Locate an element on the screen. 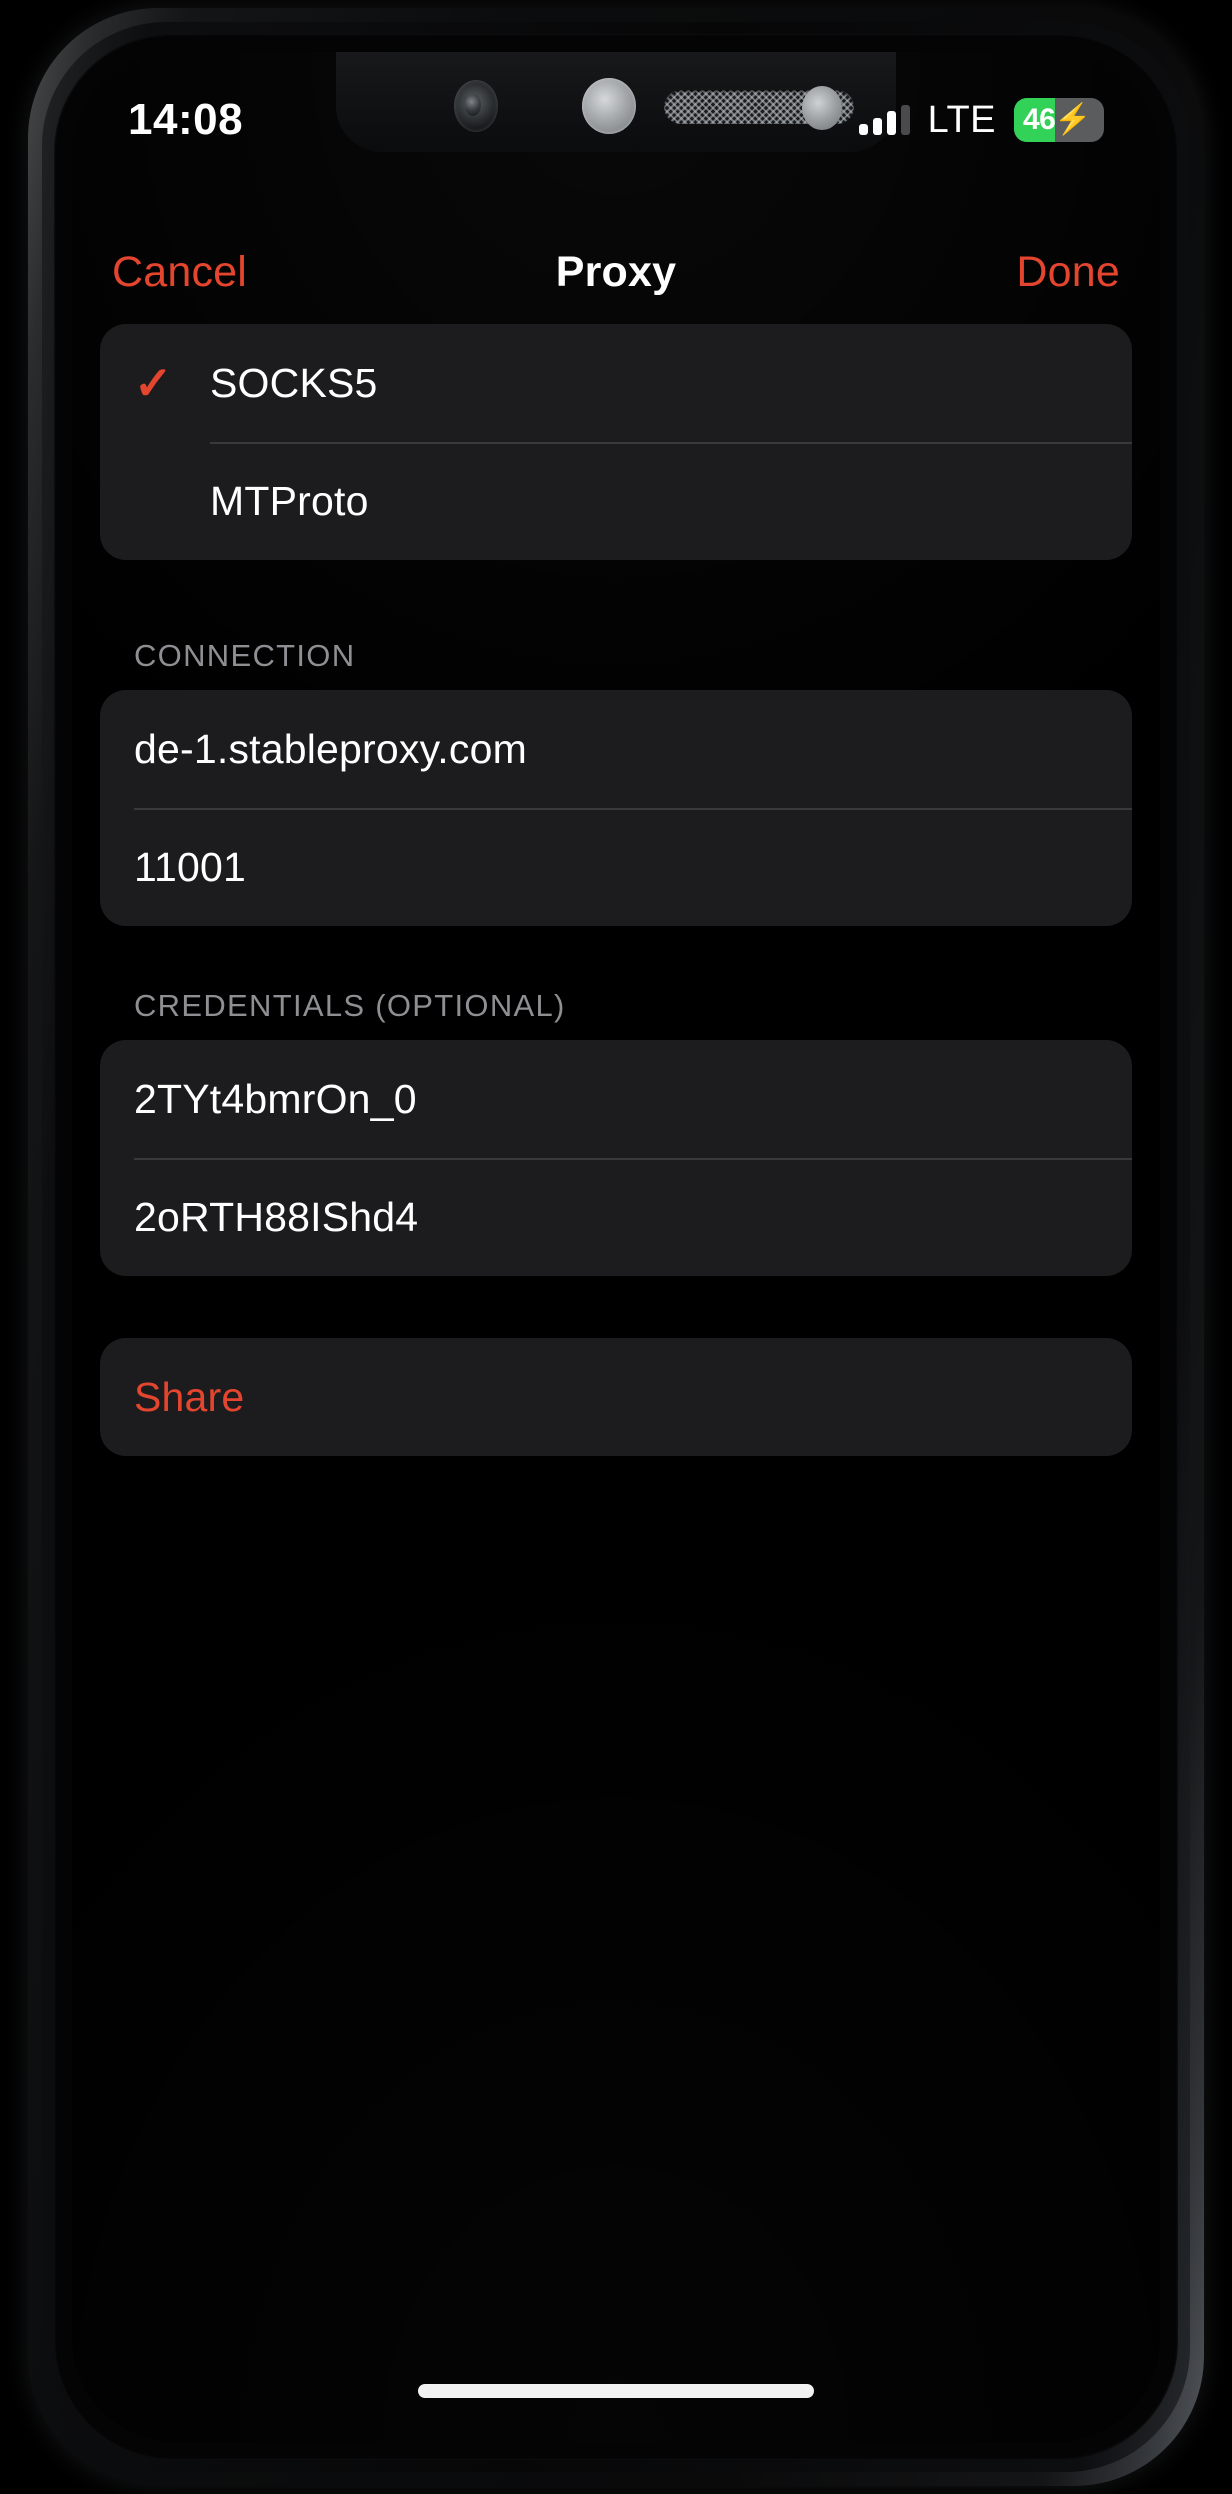 The width and height of the screenshot is (1232, 2494). done-button: Done is located at coordinates (1068, 272).